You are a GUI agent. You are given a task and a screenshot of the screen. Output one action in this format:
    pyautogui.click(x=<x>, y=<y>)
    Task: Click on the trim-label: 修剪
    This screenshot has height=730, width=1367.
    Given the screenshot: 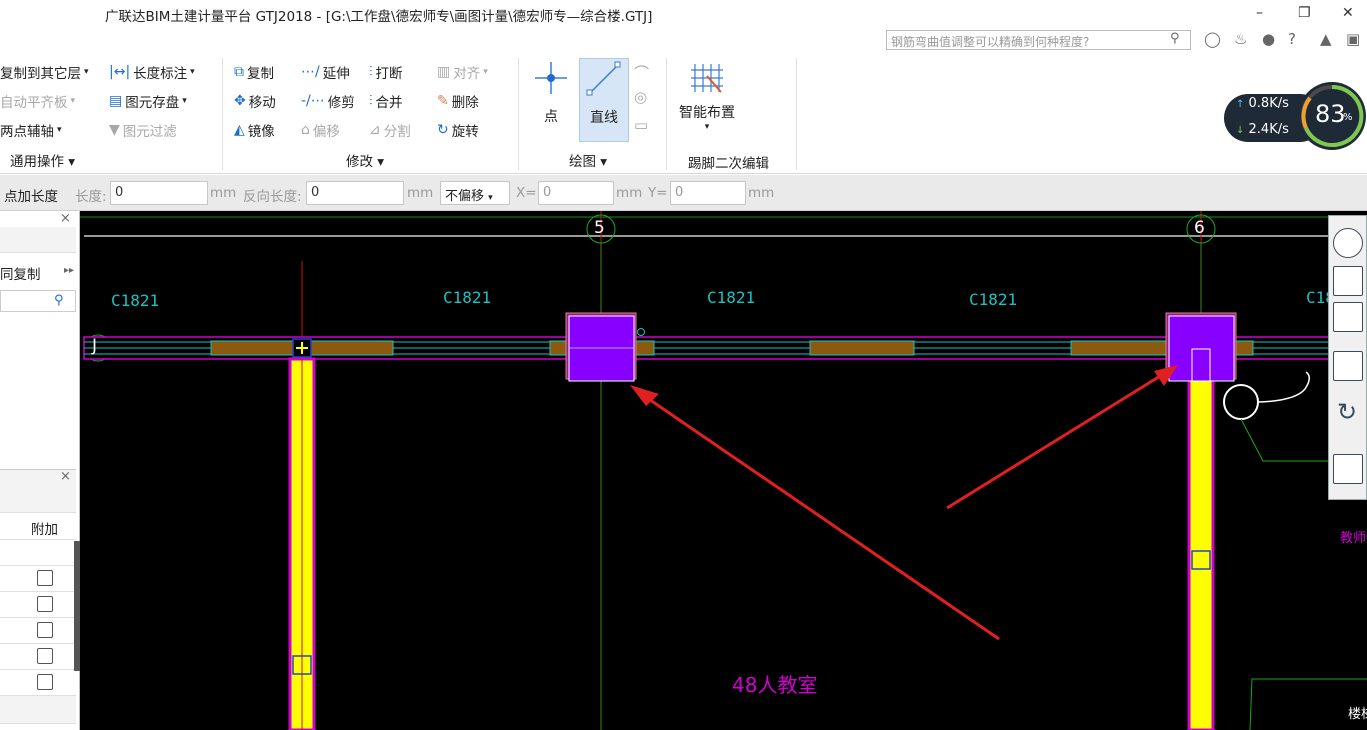 What is the action you would take?
    pyautogui.click(x=341, y=103)
    